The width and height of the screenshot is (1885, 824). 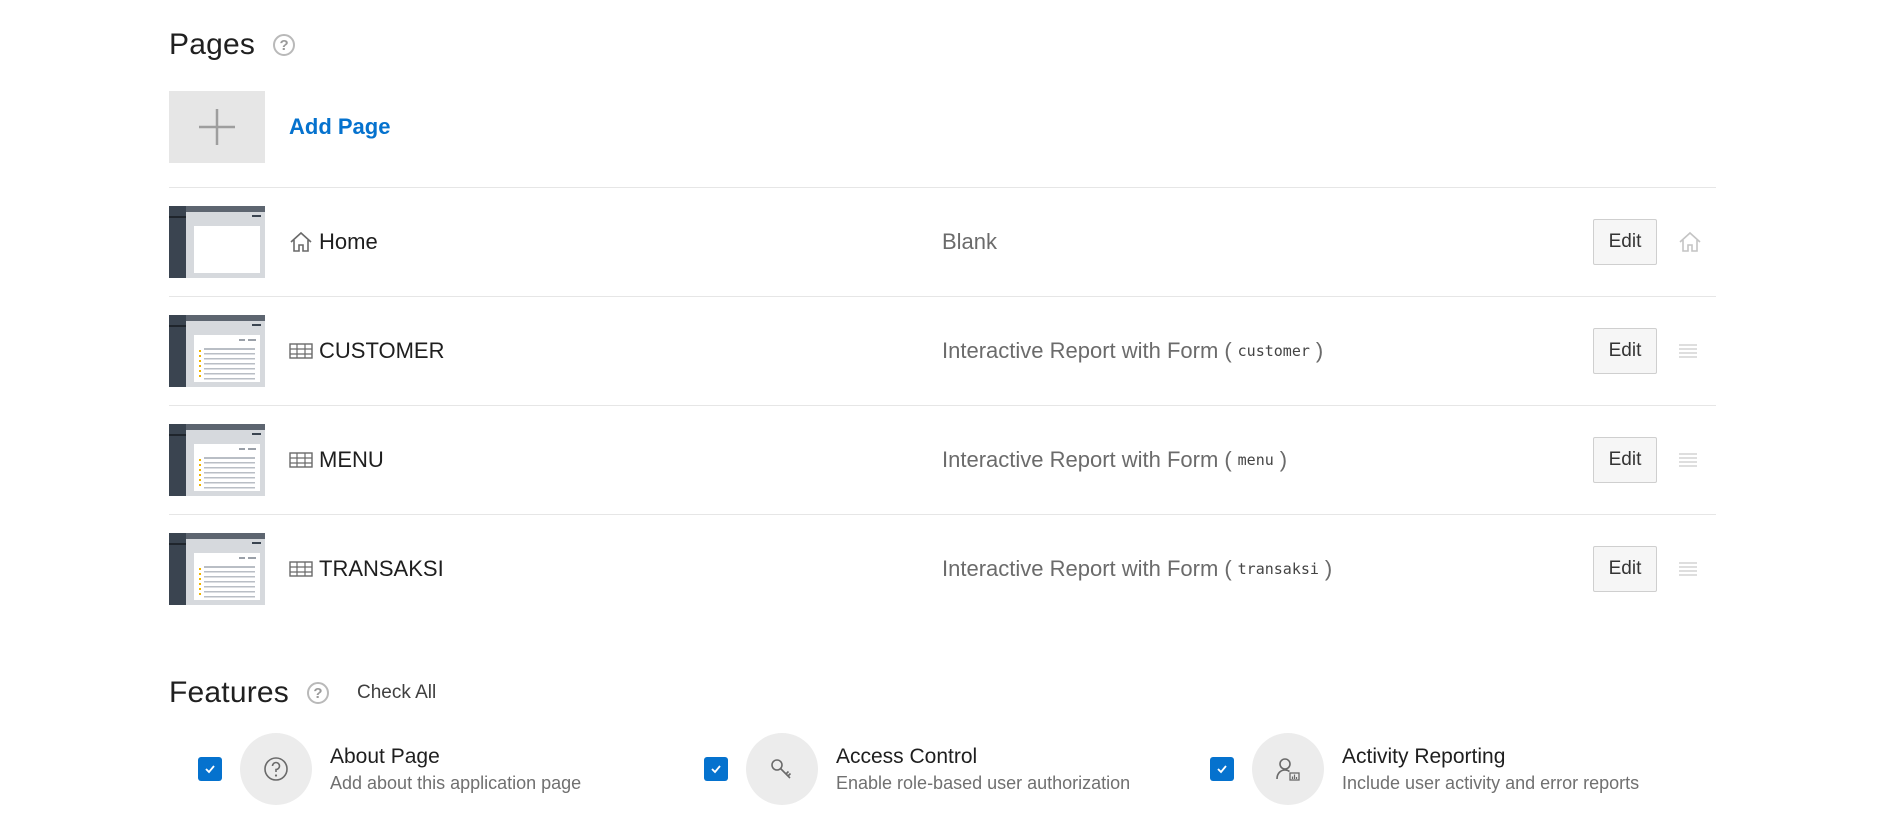 What do you see at coordinates (1255, 460) in the screenshot?
I see `table-name-menu: menu` at bounding box center [1255, 460].